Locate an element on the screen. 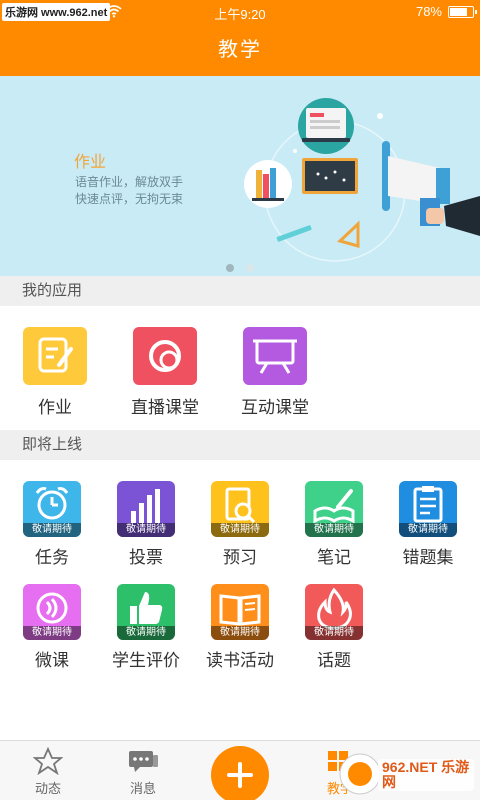 The image size is (480, 800). app-live-class: 直播课堂 is located at coordinates (165, 372).